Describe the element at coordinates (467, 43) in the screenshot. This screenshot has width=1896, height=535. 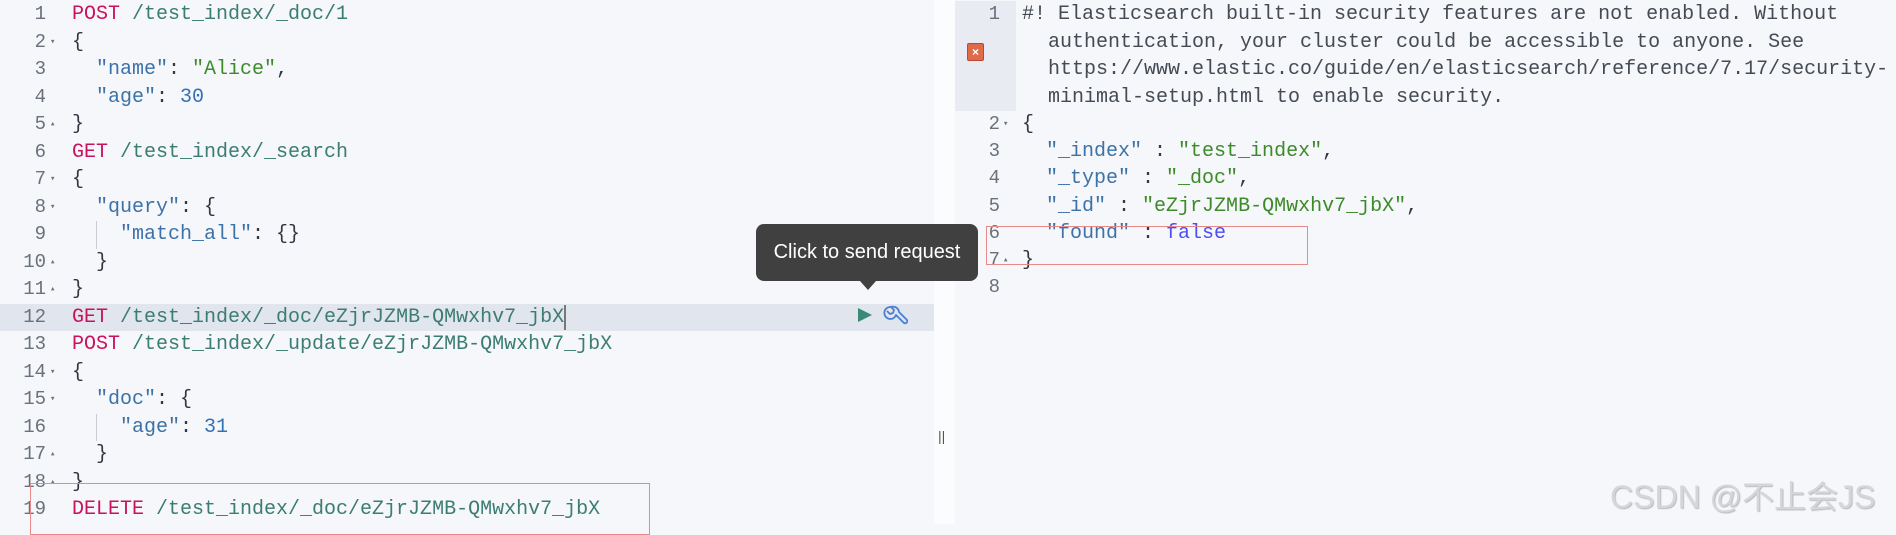
I see `code-line: 2 ▾ {` at that location.